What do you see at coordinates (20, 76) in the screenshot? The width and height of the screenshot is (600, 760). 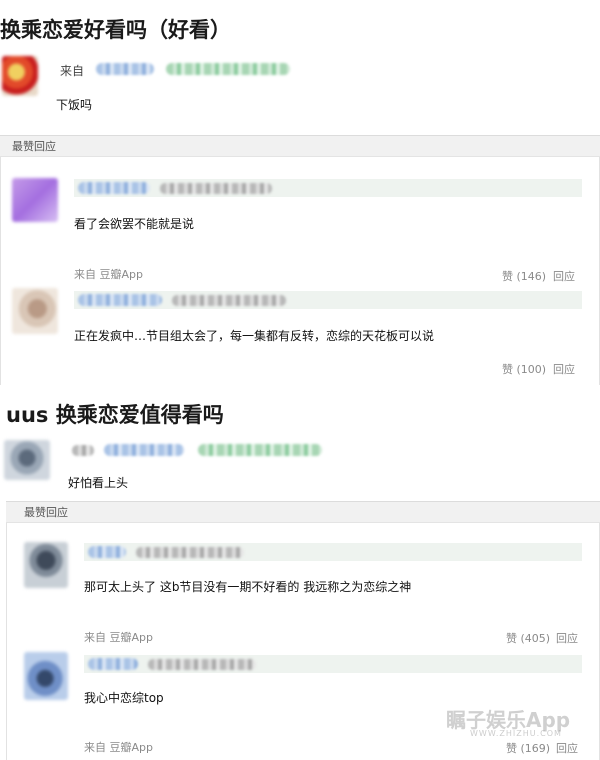 I see `post1-author-avatar` at bounding box center [20, 76].